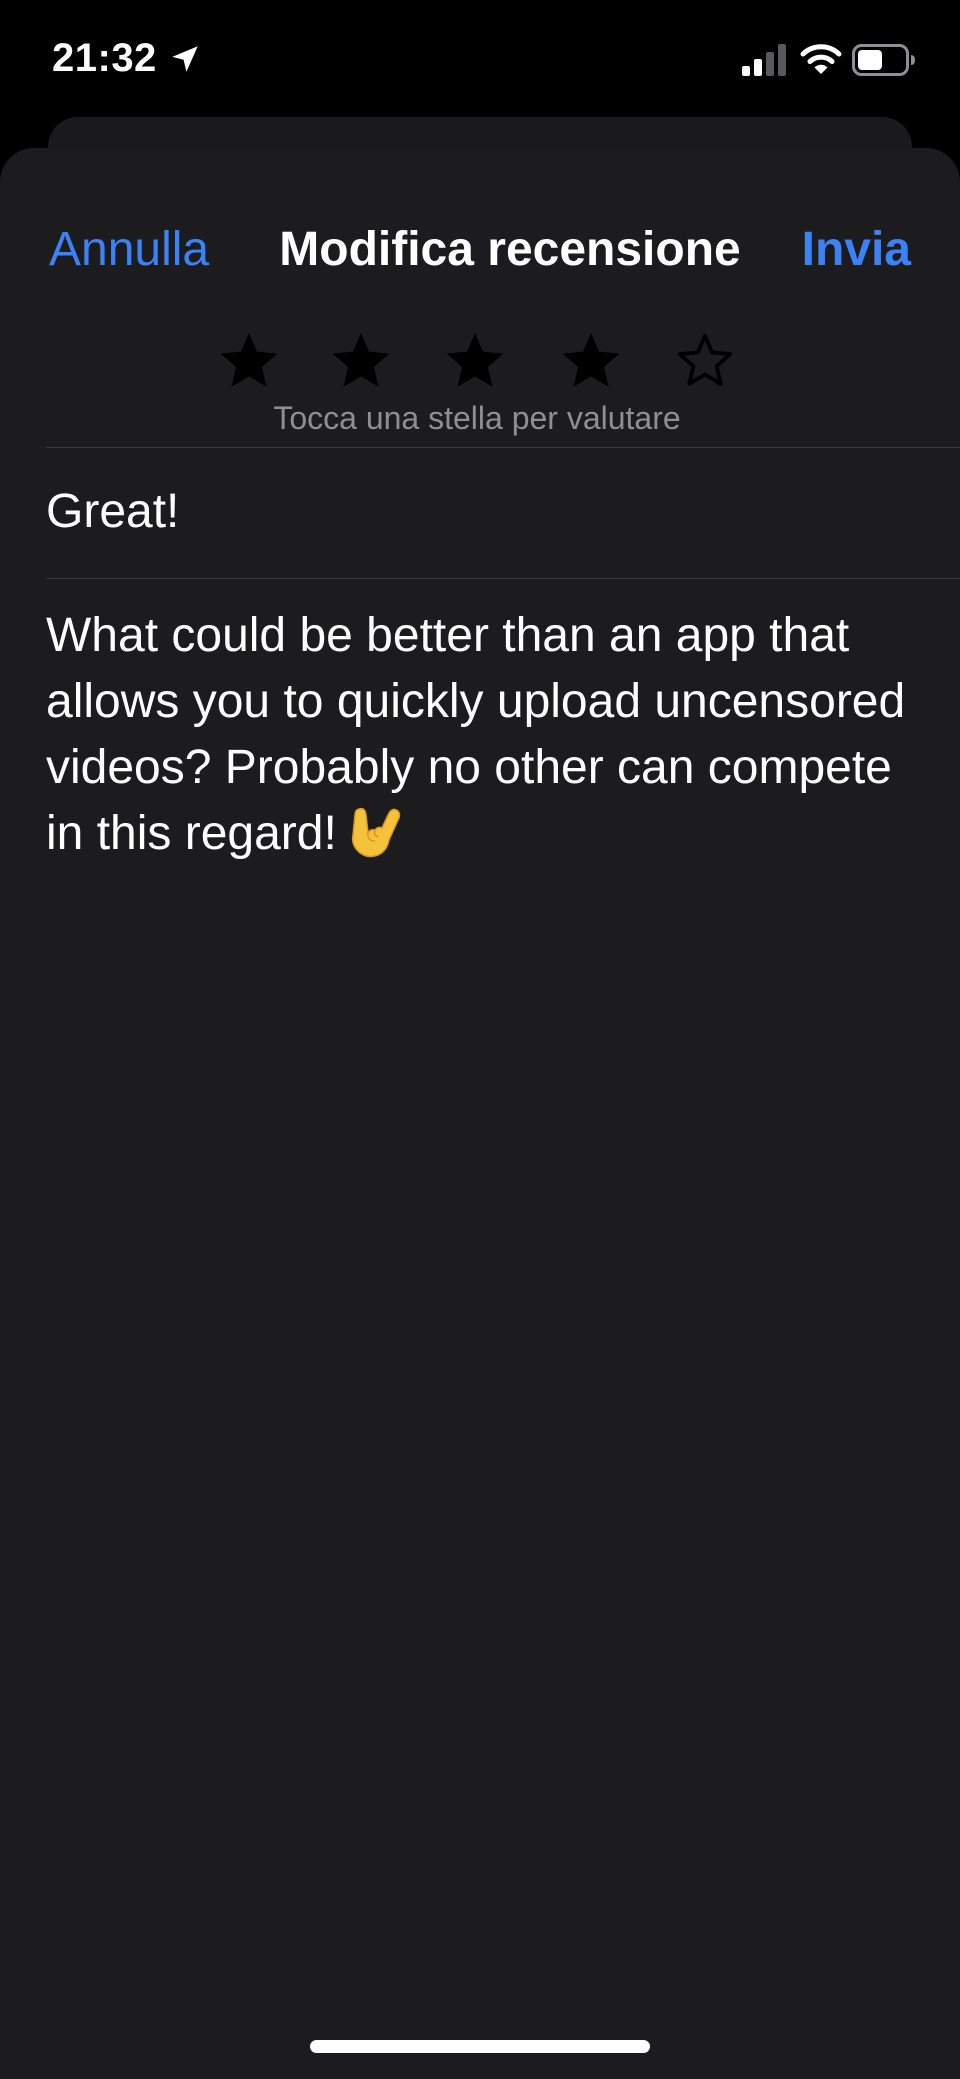  I want to click on battery-icon, so click(883, 60).